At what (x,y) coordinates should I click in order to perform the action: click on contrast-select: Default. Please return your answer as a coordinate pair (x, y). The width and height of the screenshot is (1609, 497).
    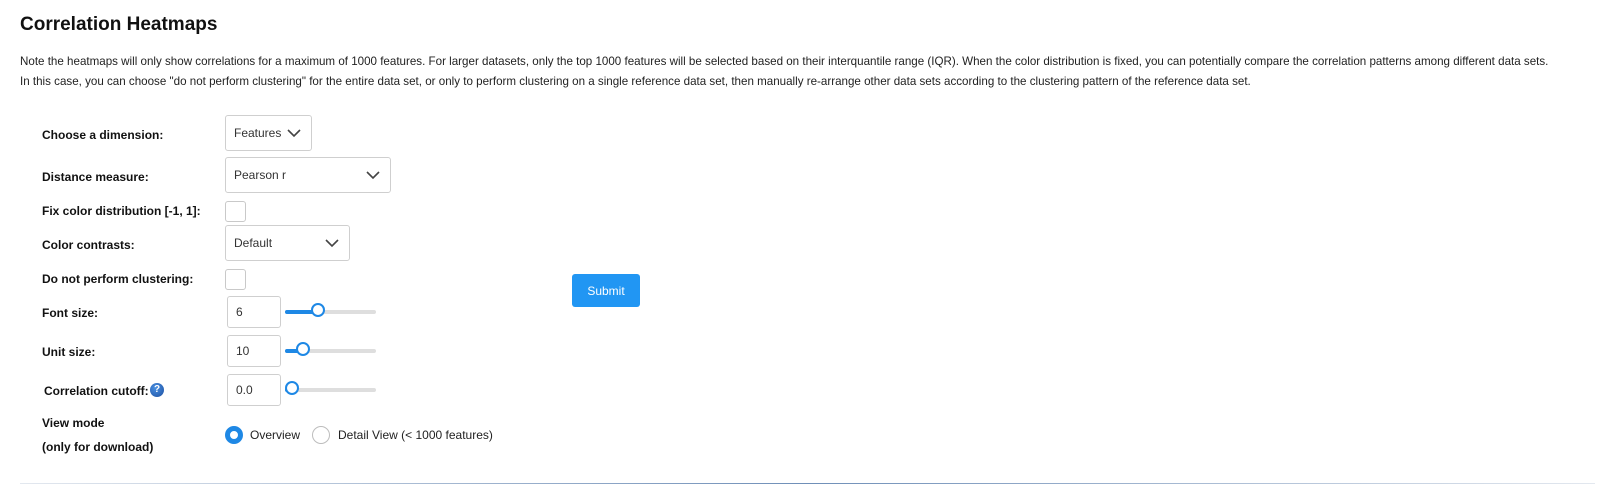
    Looking at the image, I should click on (287, 243).